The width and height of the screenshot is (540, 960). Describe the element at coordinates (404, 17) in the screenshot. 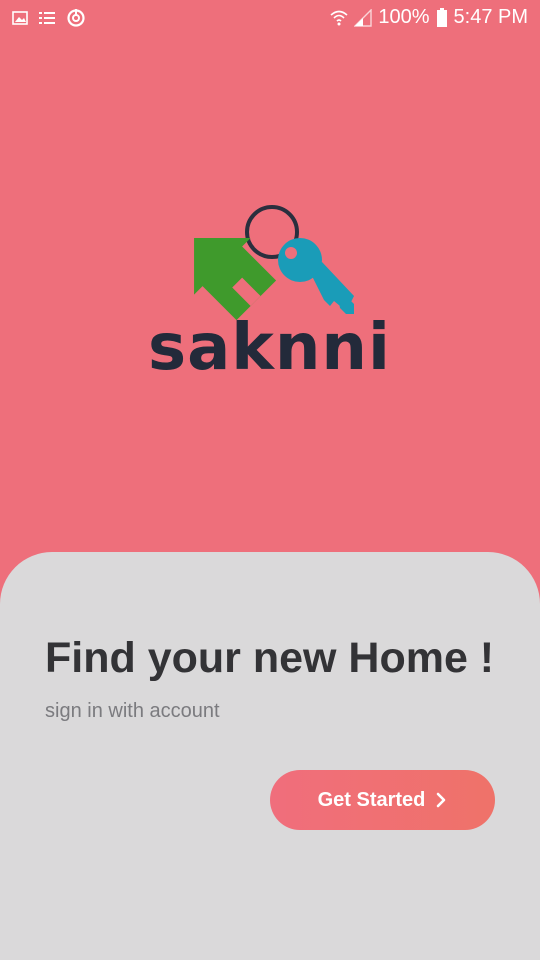

I see `battery-percent: 100%` at that location.